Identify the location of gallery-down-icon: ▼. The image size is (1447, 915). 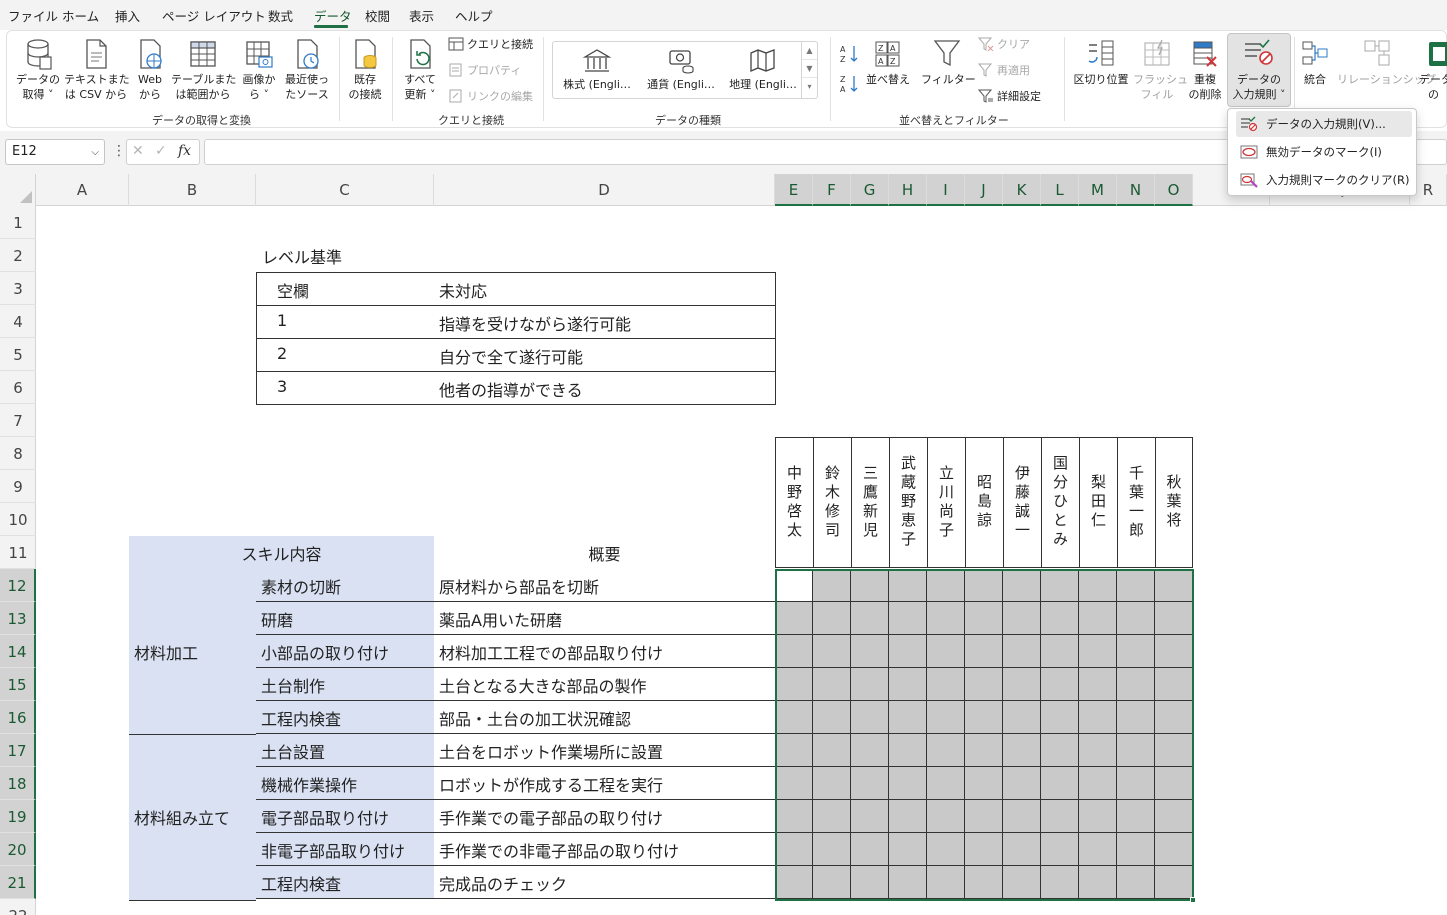
(809, 69).